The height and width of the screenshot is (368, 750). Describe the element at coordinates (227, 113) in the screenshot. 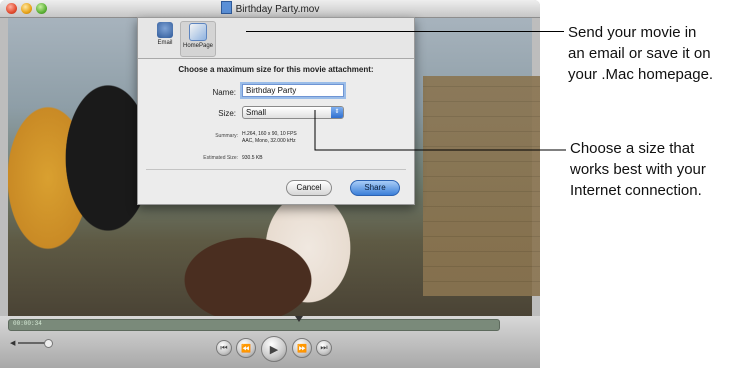

I see `size-label: Size:` at that location.